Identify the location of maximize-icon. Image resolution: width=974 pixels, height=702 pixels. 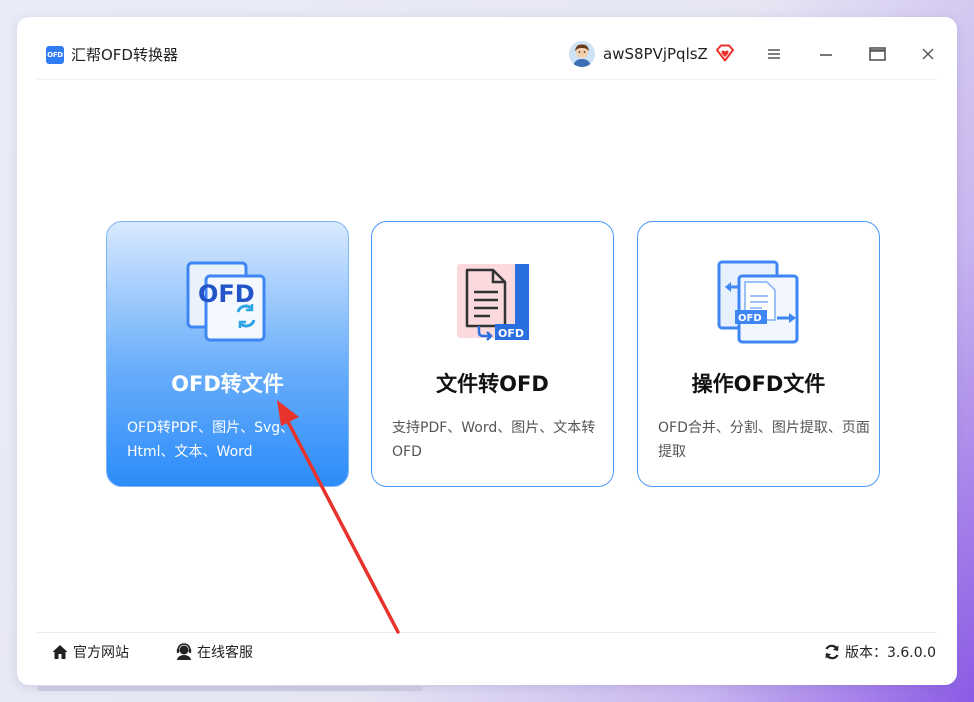
(877, 54).